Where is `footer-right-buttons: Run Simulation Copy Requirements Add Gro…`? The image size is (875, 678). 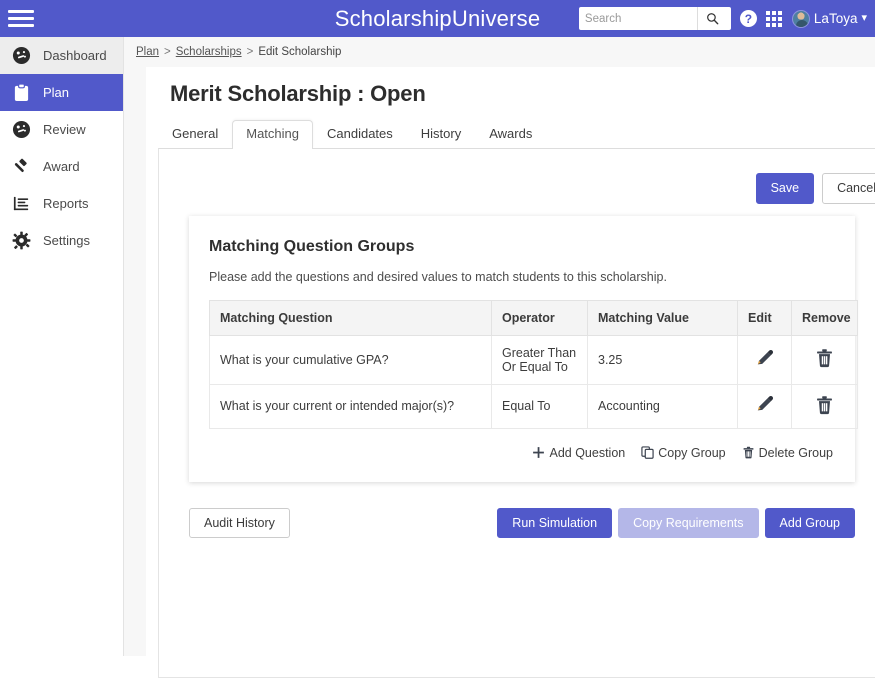
footer-right-buttons: Run Simulation Copy Requirements Add Gro… is located at coordinates (676, 522).